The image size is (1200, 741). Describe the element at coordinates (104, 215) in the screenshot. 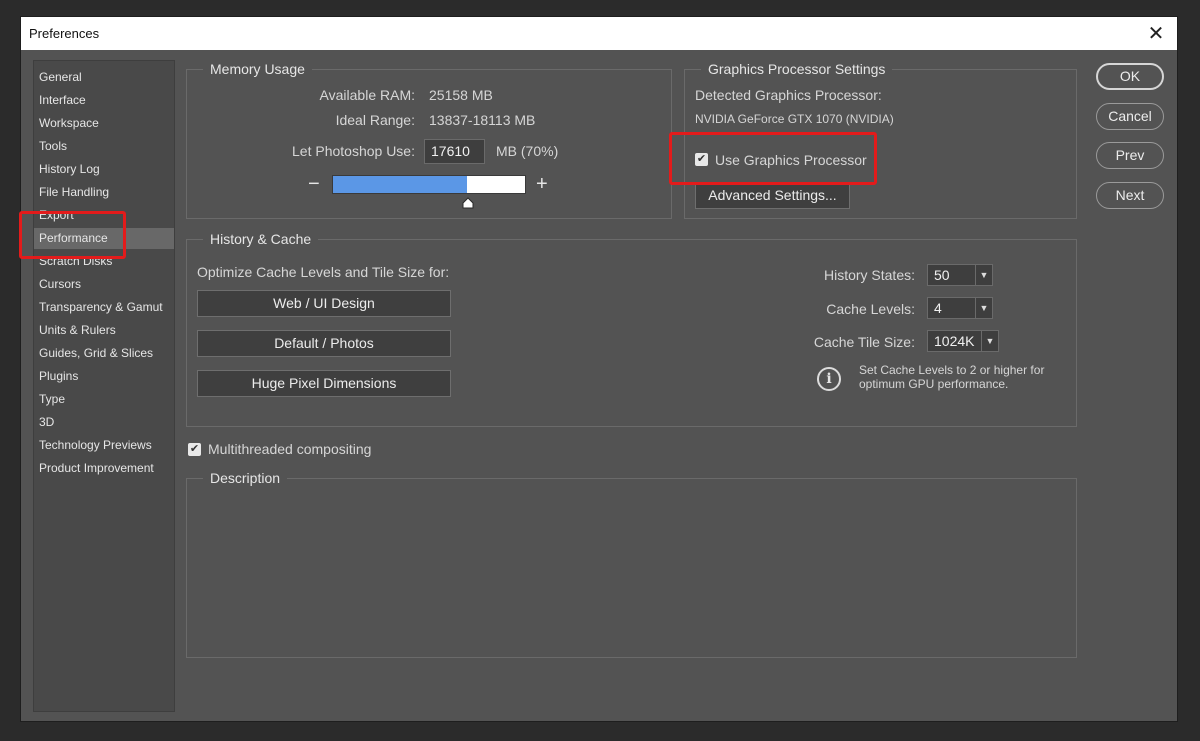

I see `sidebar-item-export: Export` at that location.